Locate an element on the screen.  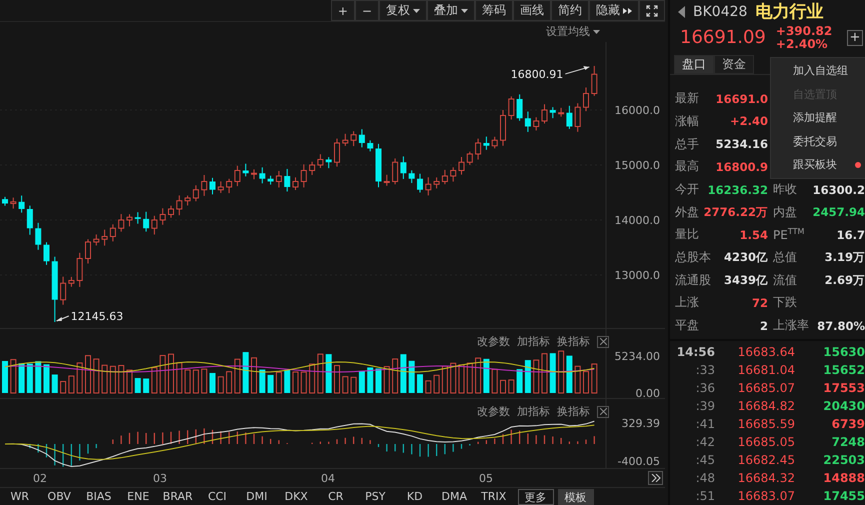
moving-average-setting: 设置均线 is located at coordinates (573, 32).